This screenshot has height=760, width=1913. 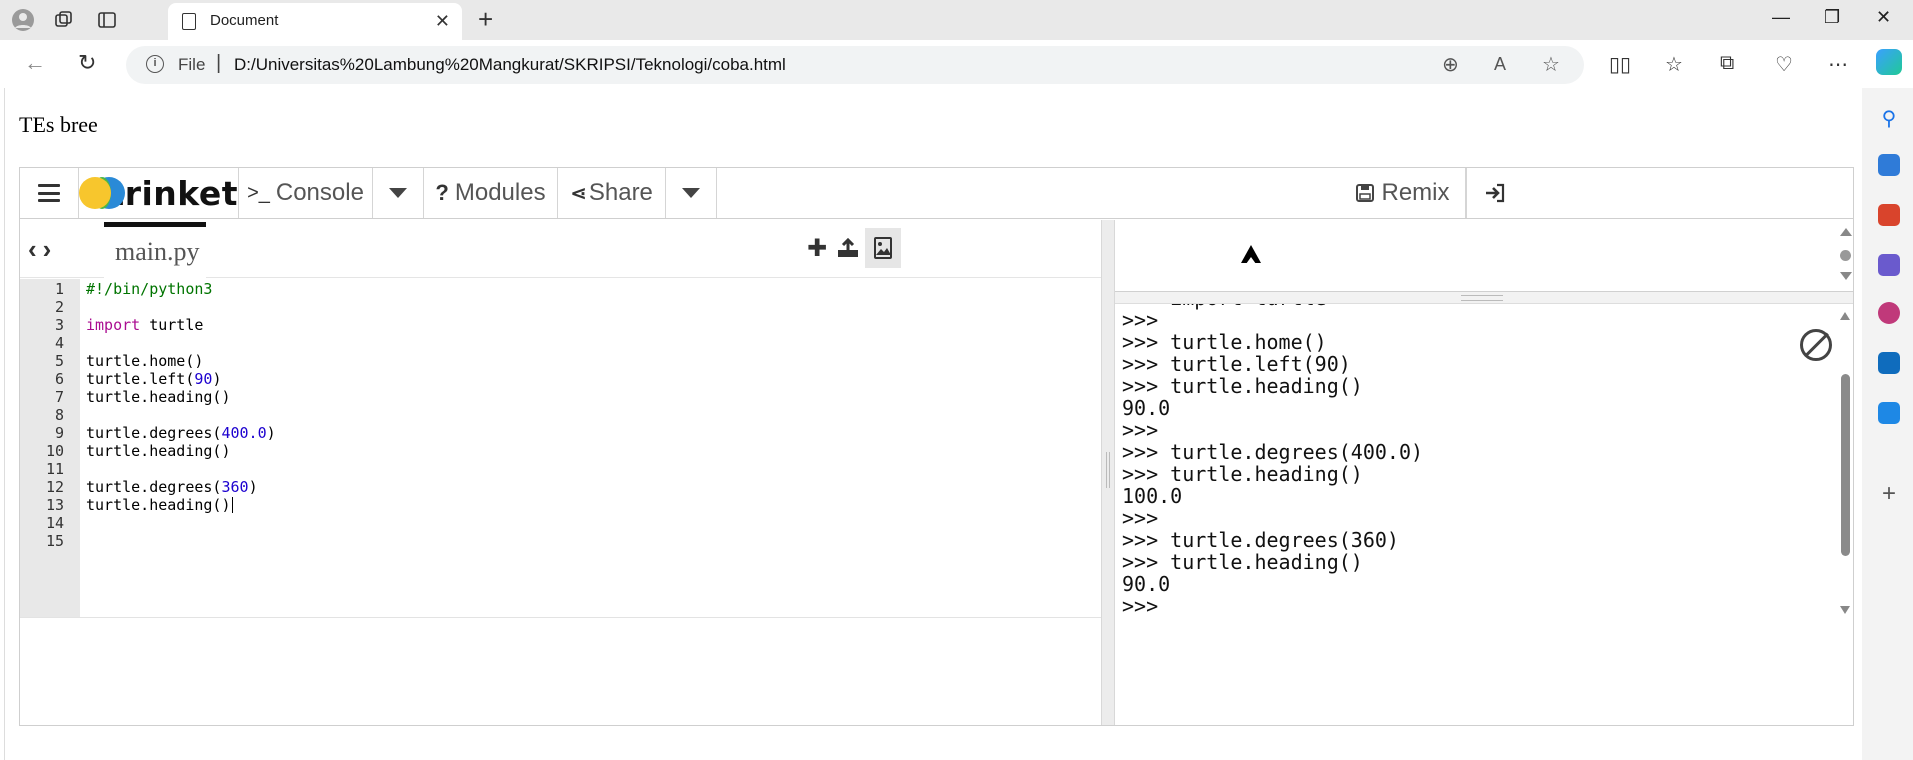 I want to click on back-icon: ←, so click(x=35, y=63).